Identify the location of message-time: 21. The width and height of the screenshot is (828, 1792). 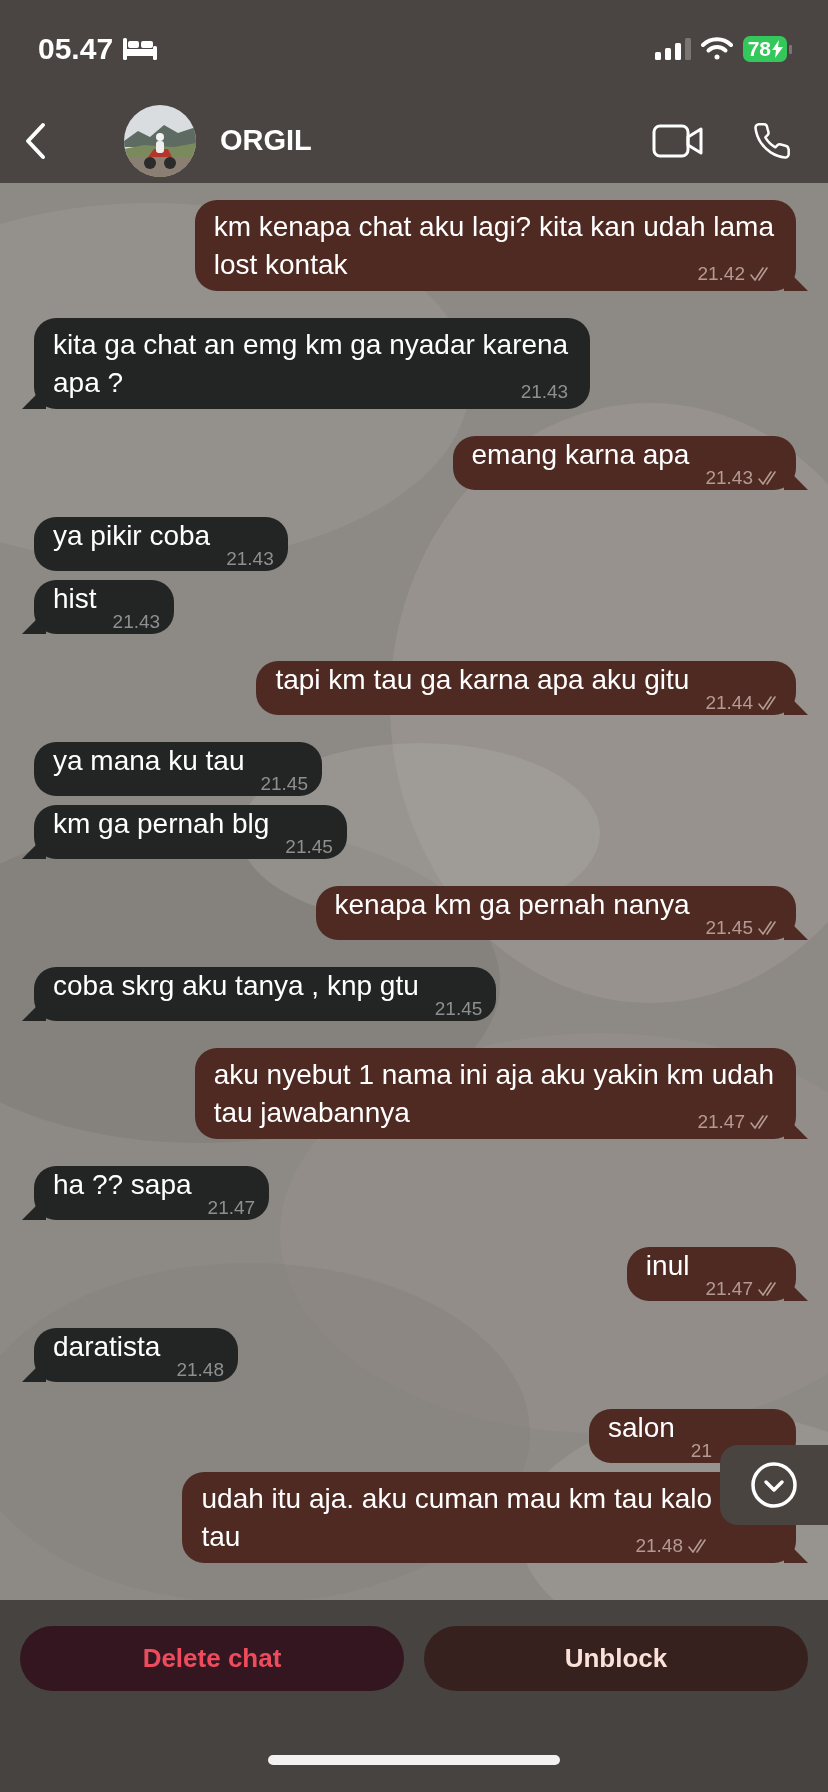
(701, 1451).